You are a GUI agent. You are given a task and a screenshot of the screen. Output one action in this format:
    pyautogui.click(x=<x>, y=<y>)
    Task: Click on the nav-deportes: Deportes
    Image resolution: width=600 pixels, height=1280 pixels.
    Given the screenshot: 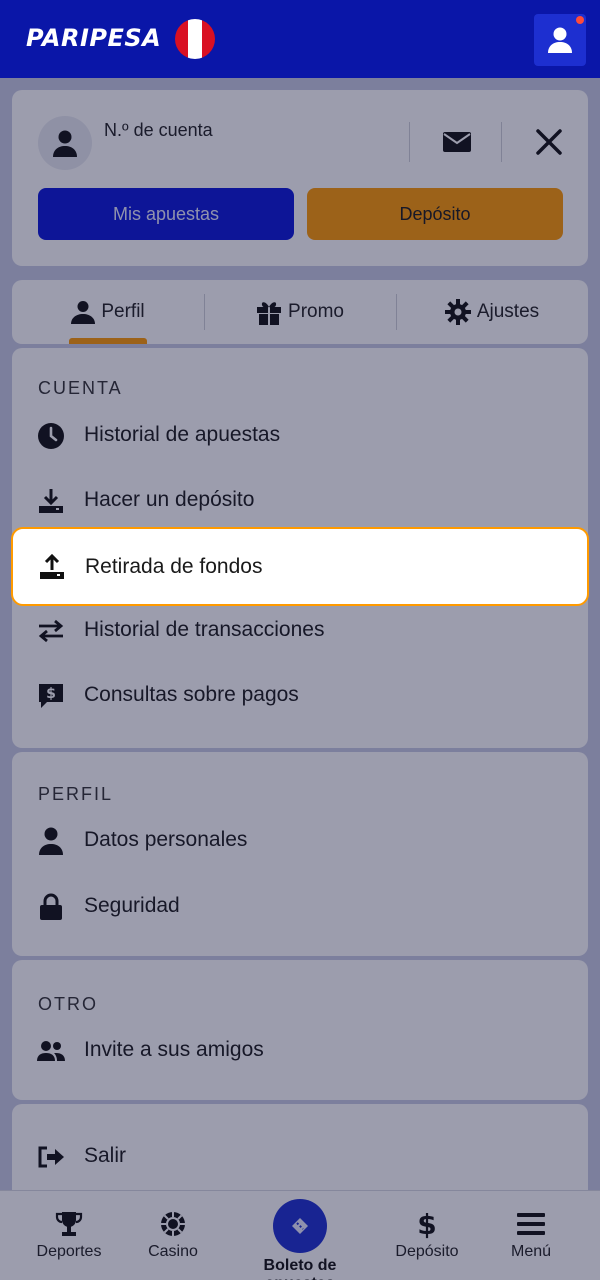 What is the action you would take?
    pyautogui.click(x=69, y=1235)
    